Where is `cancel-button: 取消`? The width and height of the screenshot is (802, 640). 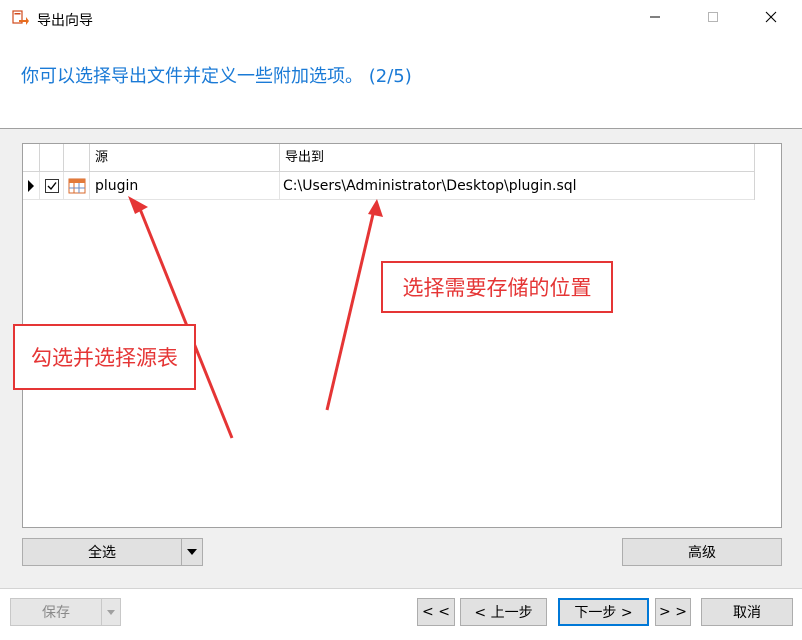
cancel-button: 取消 is located at coordinates (747, 612).